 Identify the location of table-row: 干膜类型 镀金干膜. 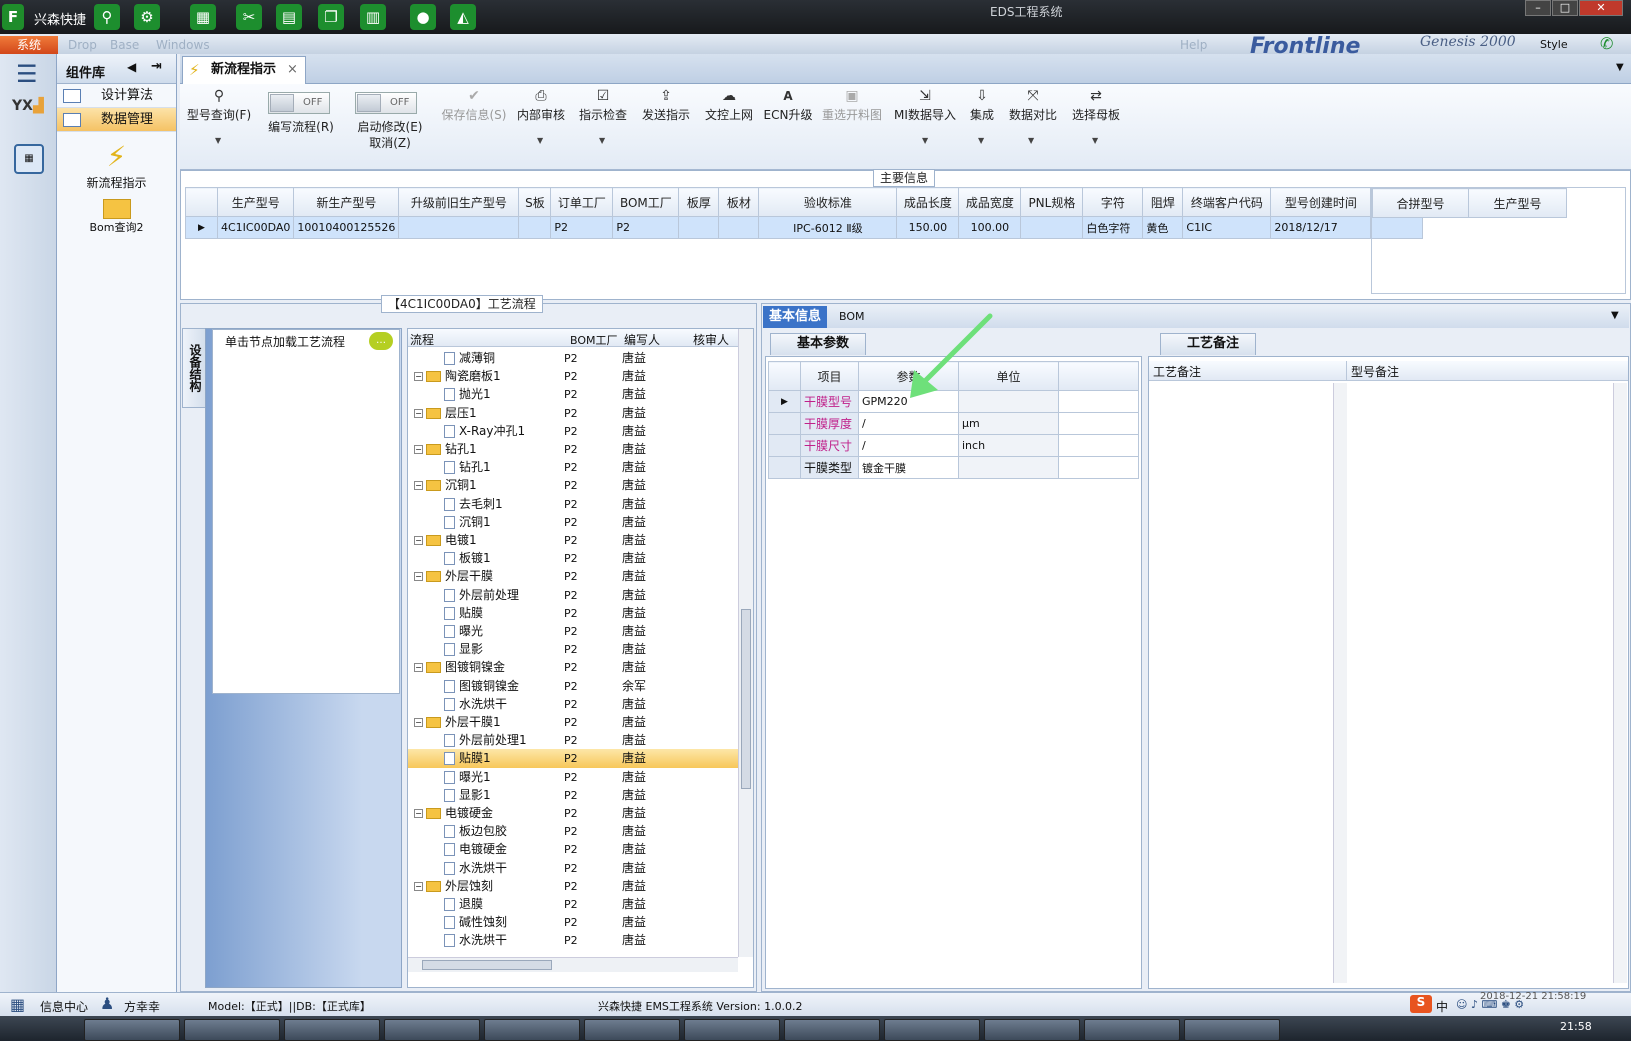
(953, 467).